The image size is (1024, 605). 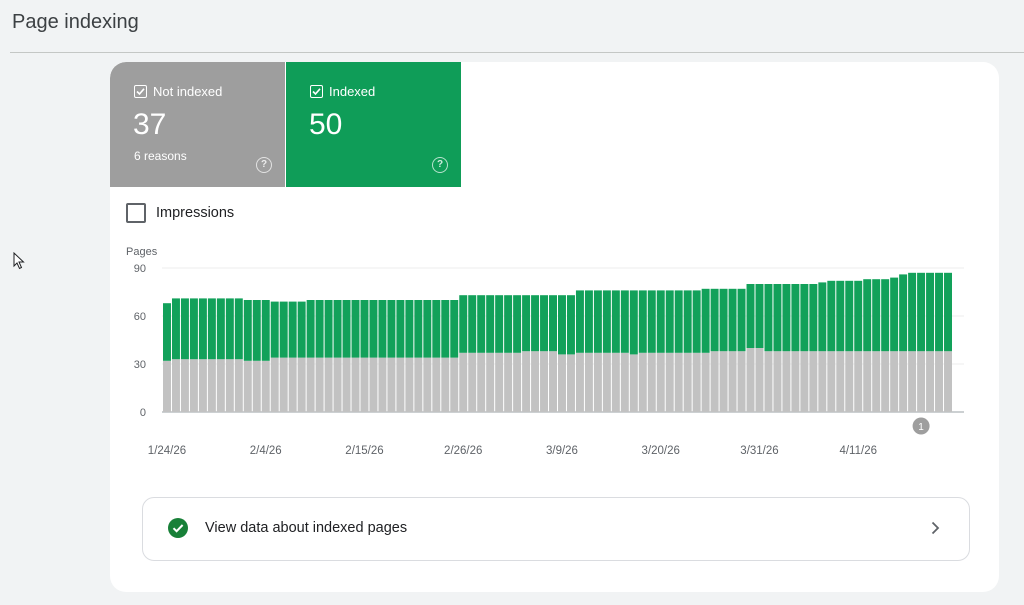 What do you see at coordinates (140, 365) in the screenshot?
I see `y-tick-label: 30` at bounding box center [140, 365].